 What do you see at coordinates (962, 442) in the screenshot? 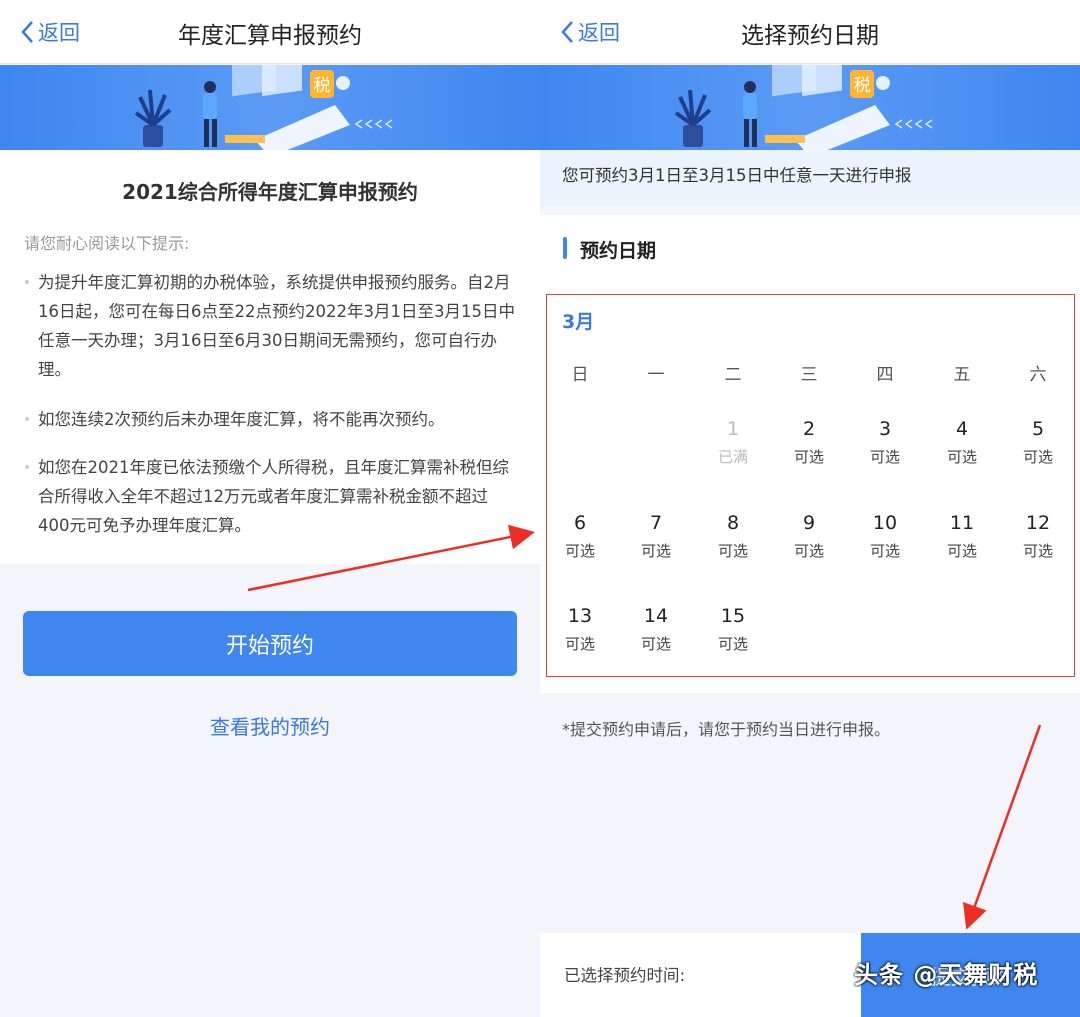
I see `calendar-day: 4 可选` at bounding box center [962, 442].